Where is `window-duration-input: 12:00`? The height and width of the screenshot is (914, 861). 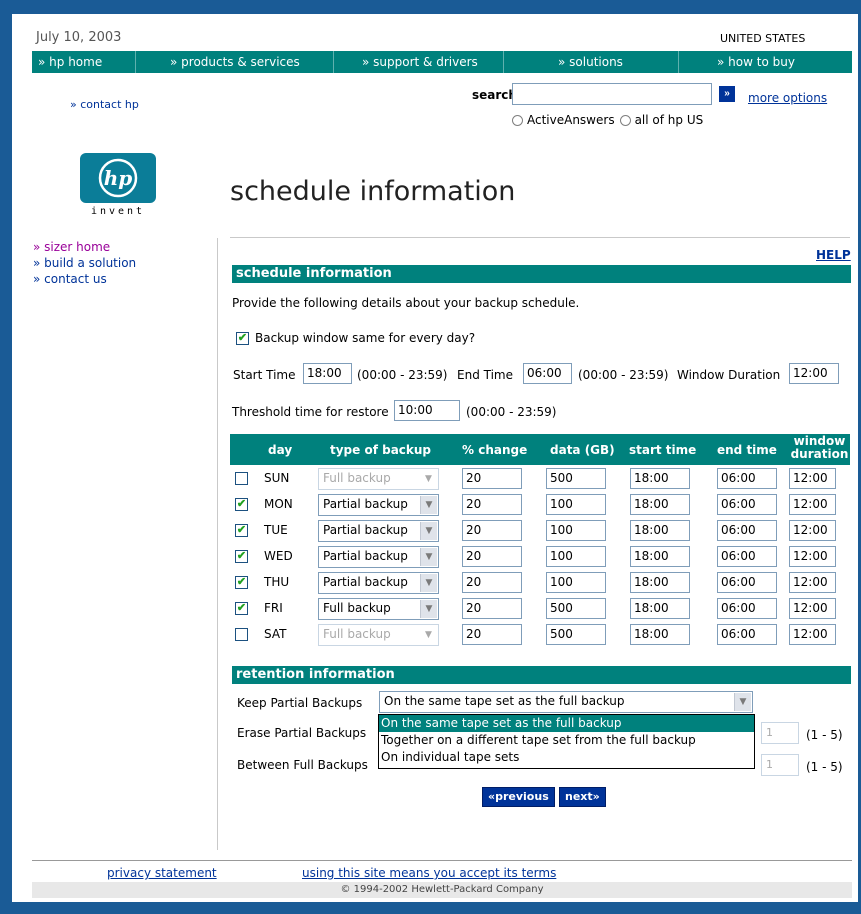 window-duration-input: 12:00 is located at coordinates (814, 373).